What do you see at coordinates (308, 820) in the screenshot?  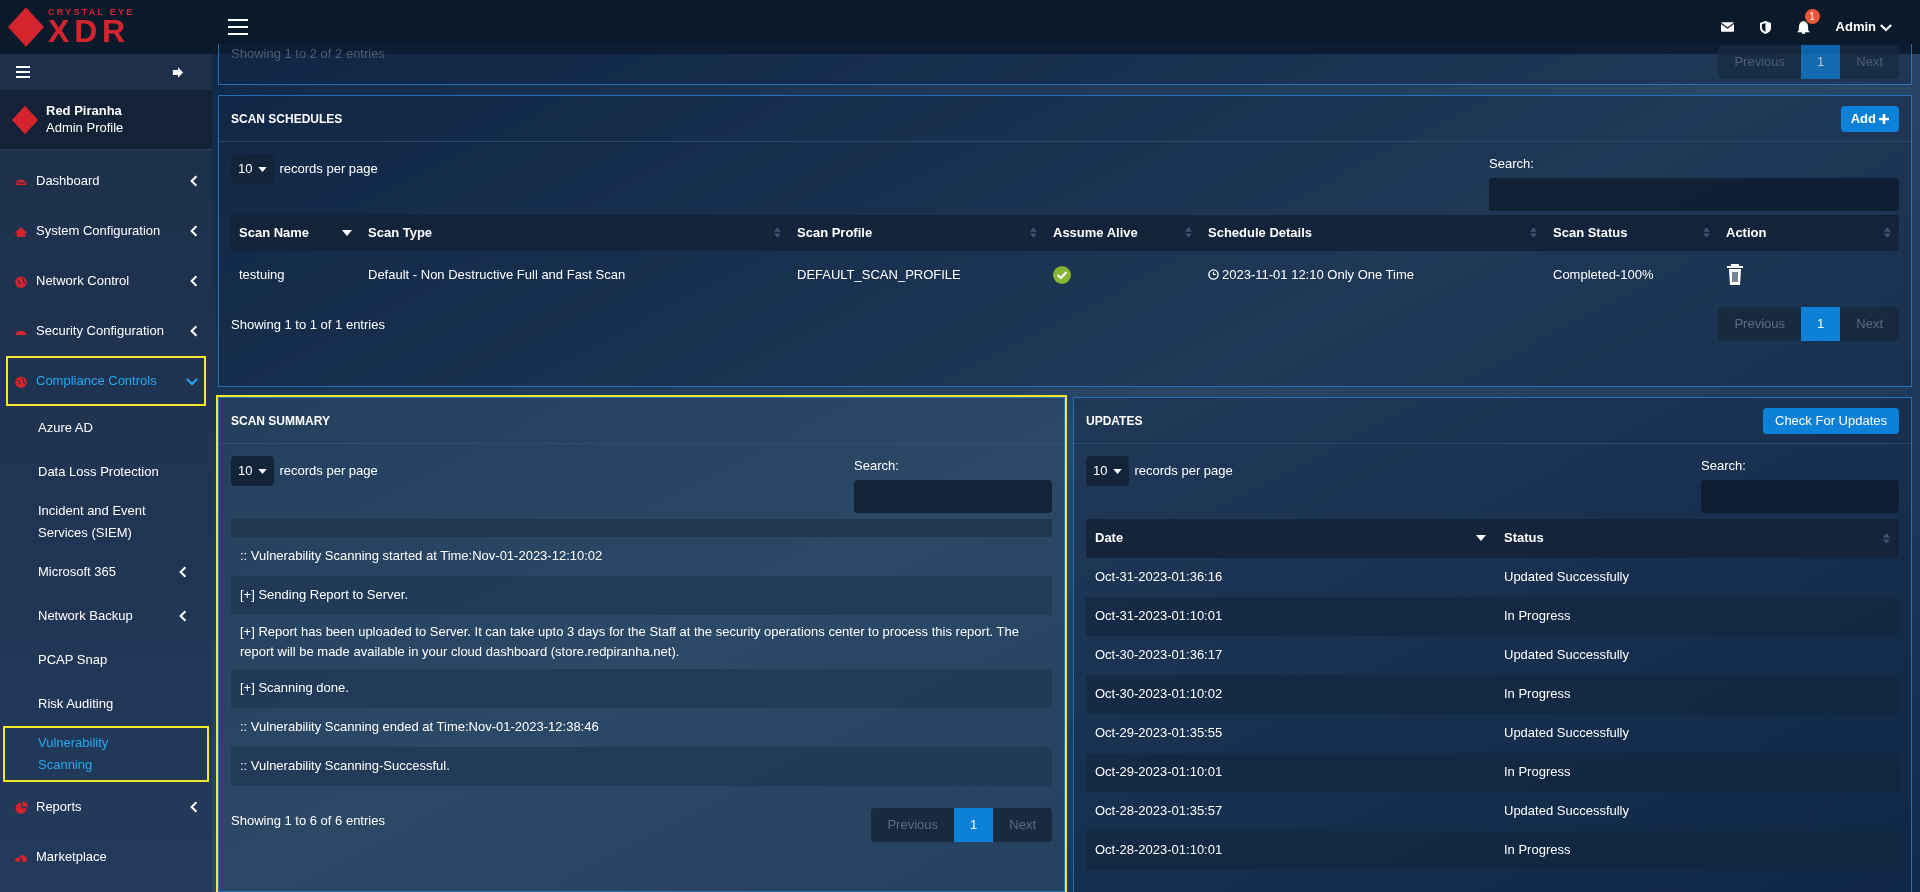 I see `table-info: Showing 1 to 6 of 6 entries` at bounding box center [308, 820].